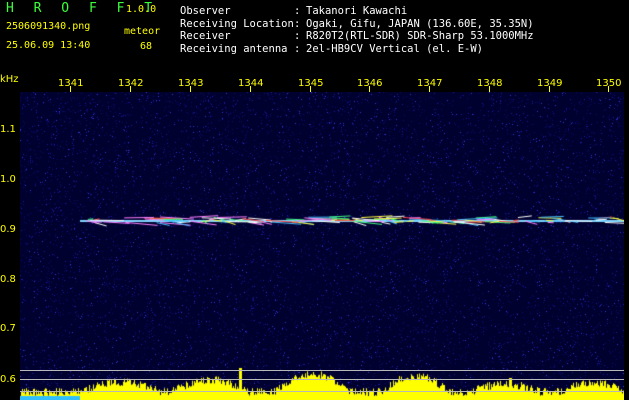  I want to click on info-key: Receiving antenna, so click(234, 48).